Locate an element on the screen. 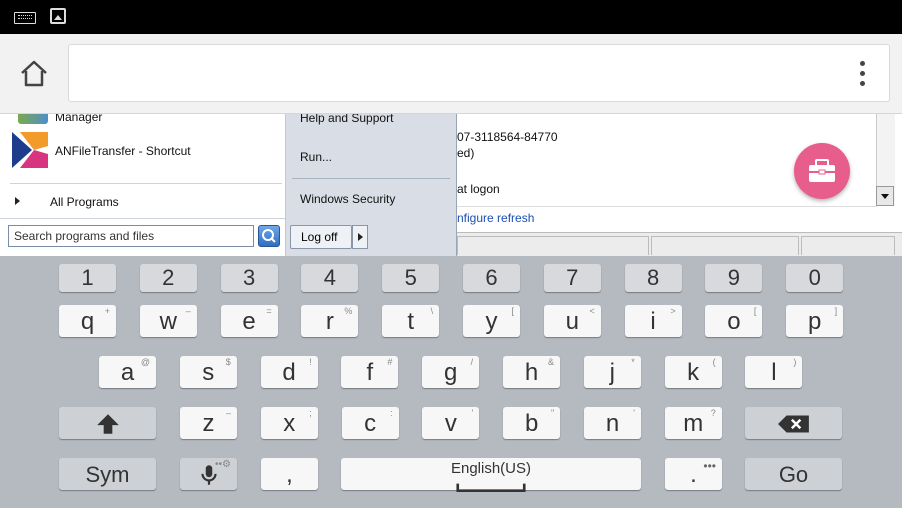 This screenshot has width=902, height=508. go-key: Go is located at coordinates (793, 474).